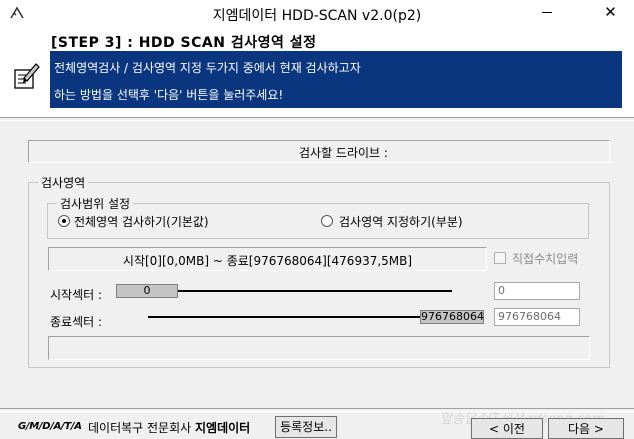 This screenshot has height=439, width=634. I want to click on minimize-button, so click(547, 12).